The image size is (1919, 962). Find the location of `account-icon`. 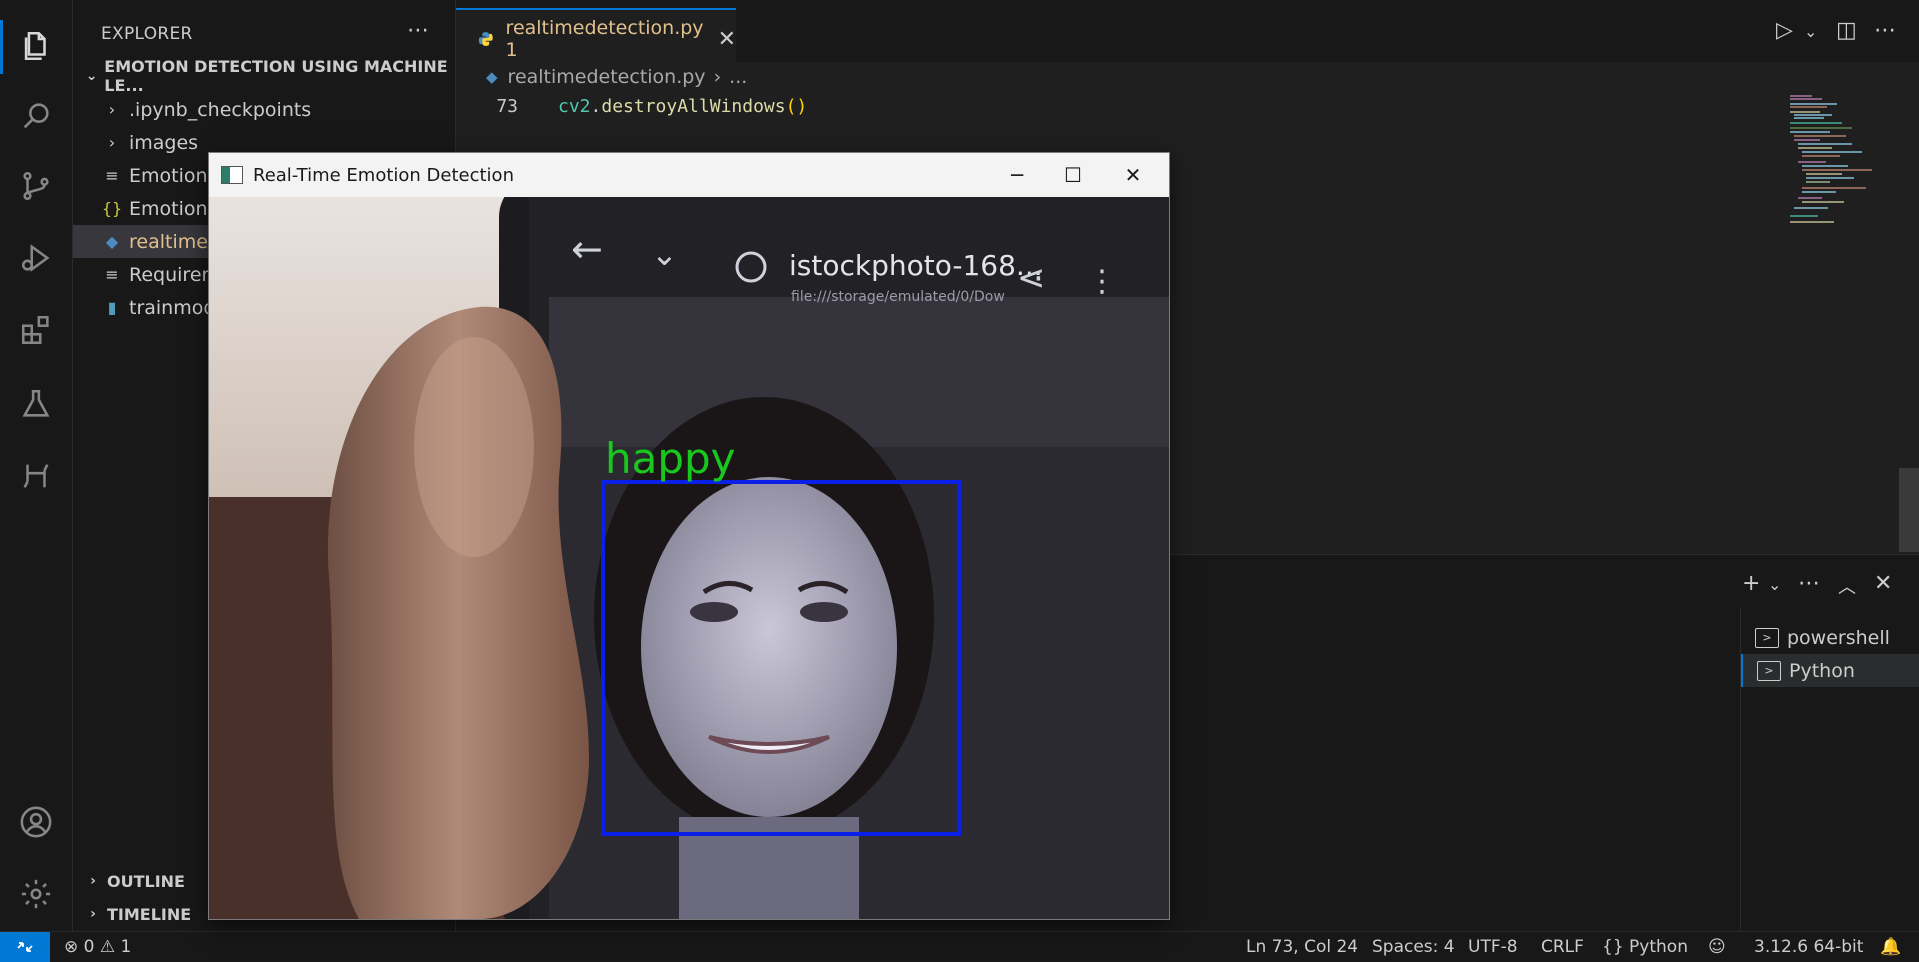

account-icon is located at coordinates (36, 822).